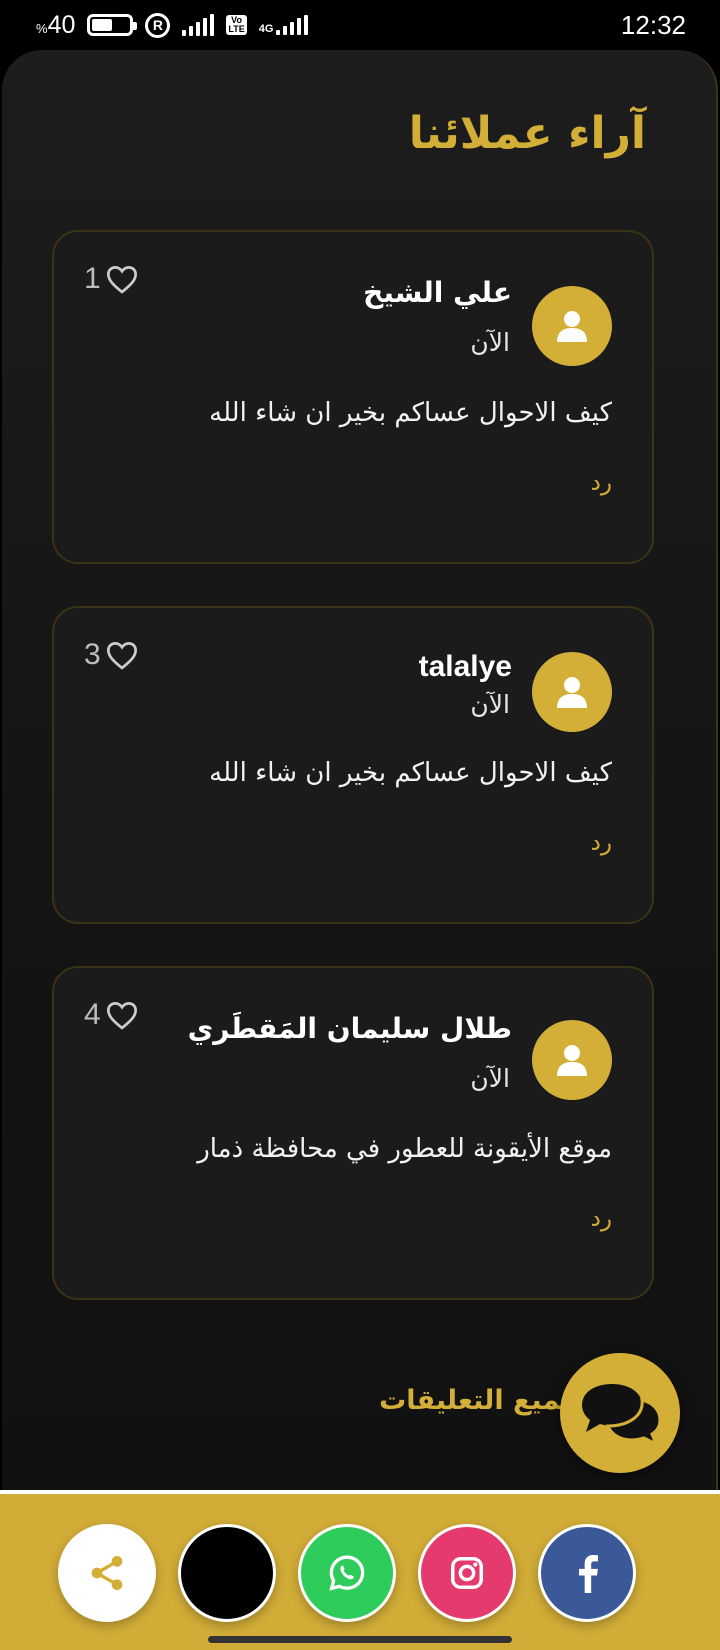 Image resolution: width=720 pixels, height=1650 pixels. I want to click on instagram-button, so click(467, 1573).